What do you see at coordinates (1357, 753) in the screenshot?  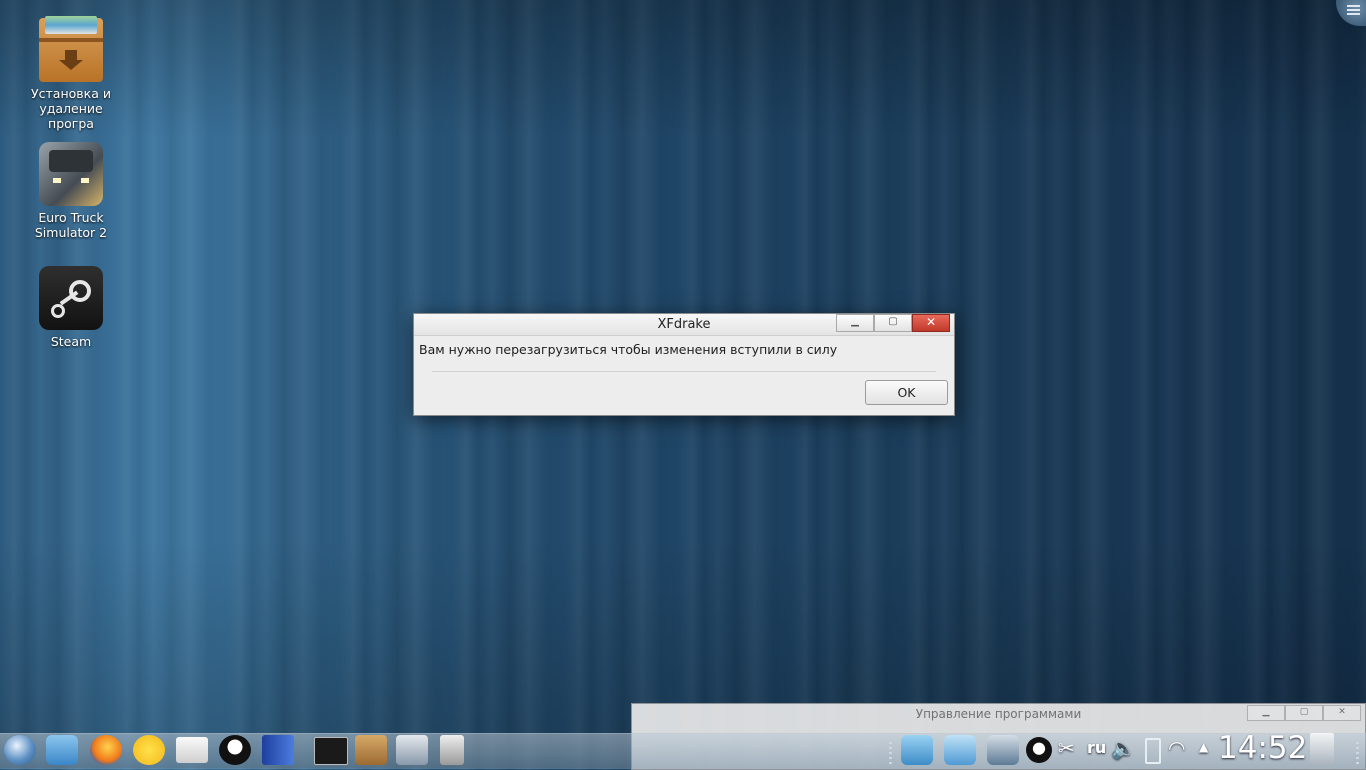 I see `taskbar-handle` at bounding box center [1357, 753].